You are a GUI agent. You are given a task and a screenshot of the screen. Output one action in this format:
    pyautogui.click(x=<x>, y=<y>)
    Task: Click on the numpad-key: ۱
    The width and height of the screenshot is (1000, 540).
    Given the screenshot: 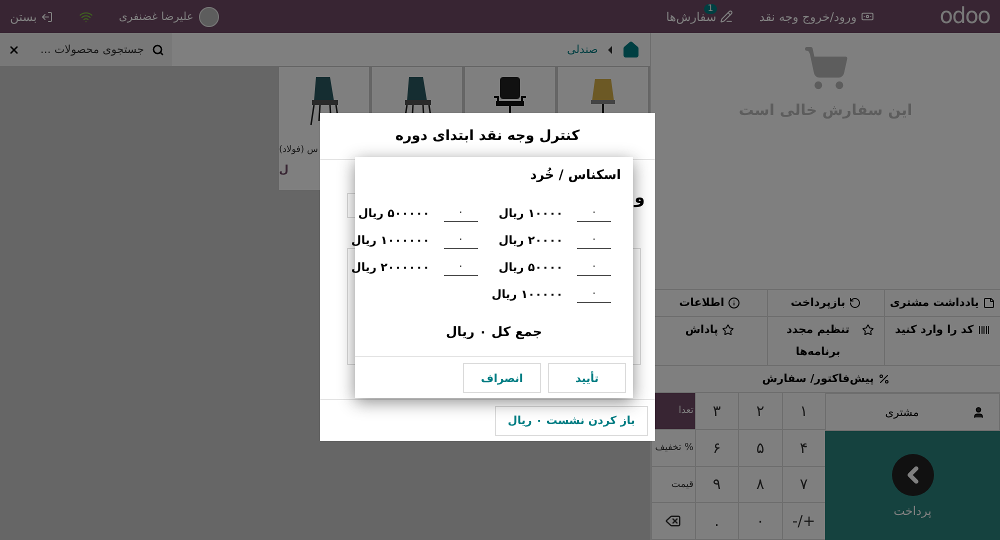 What is the action you would take?
    pyautogui.click(x=803, y=411)
    